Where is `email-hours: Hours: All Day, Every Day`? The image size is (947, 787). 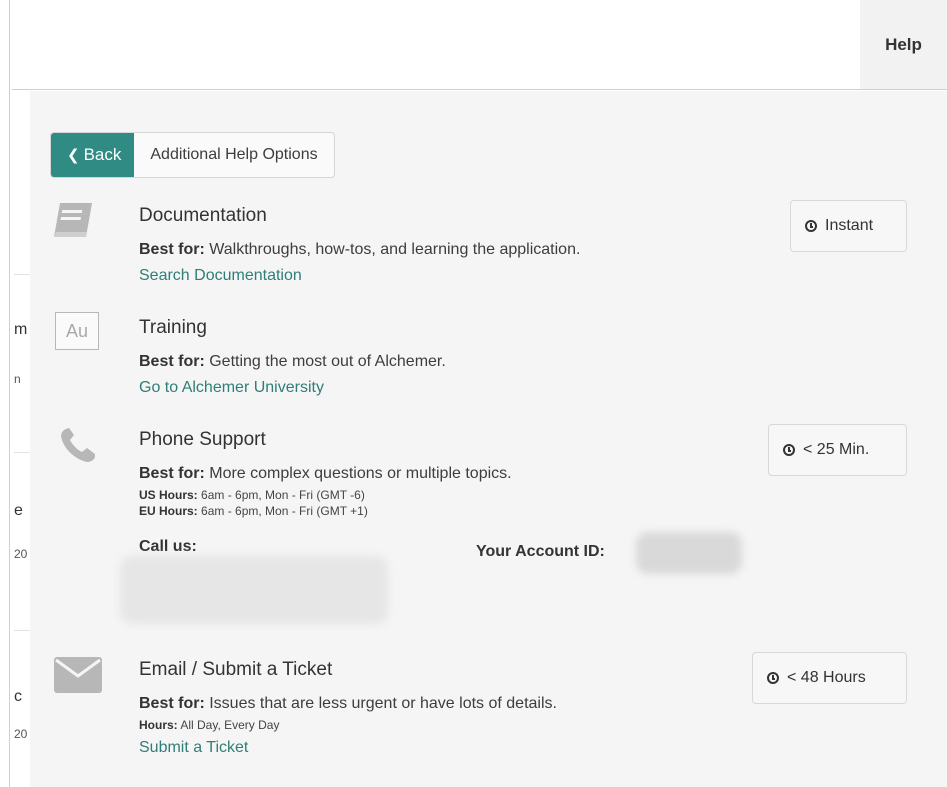 email-hours: Hours: All Day, Every Day is located at coordinates (209, 725).